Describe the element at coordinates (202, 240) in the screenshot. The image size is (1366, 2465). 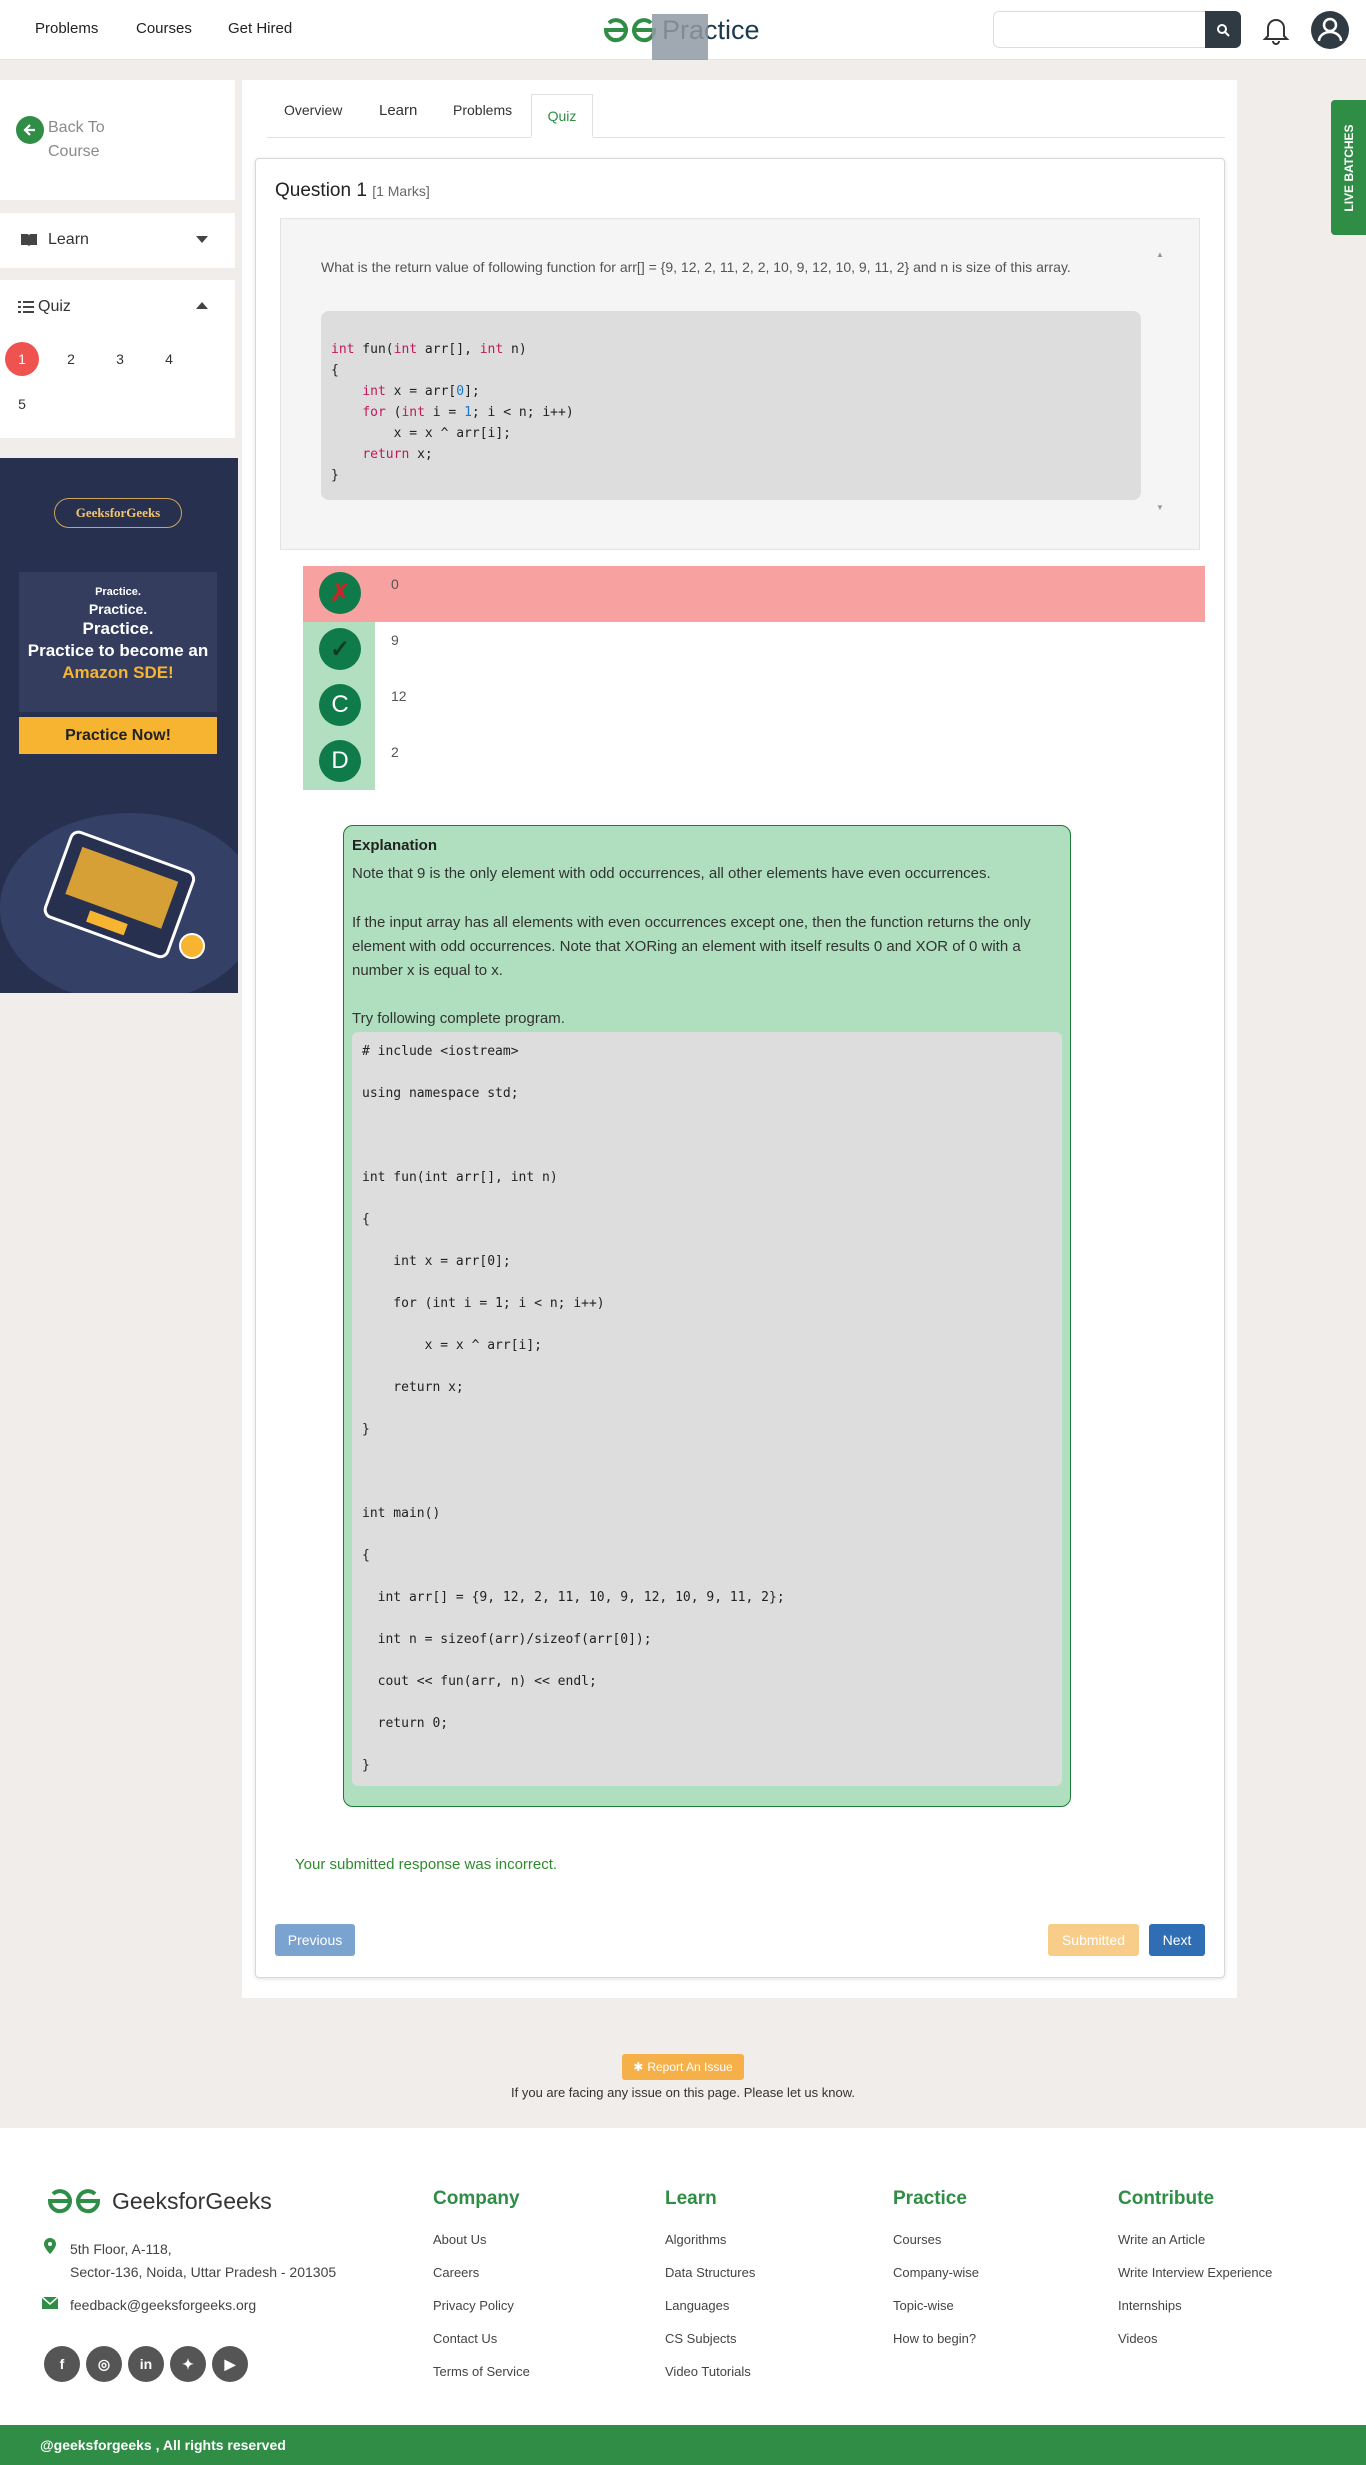
I see `chevron-down-icon` at that location.